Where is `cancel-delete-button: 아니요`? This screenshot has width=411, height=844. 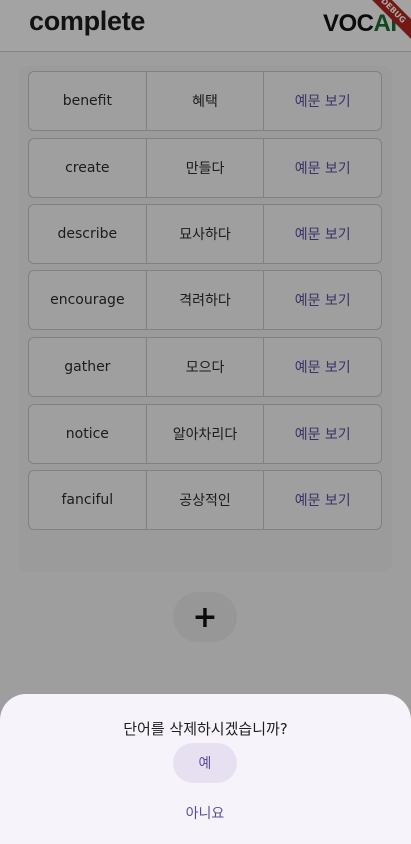
cancel-delete-button: 아니요 is located at coordinates (205, 813).